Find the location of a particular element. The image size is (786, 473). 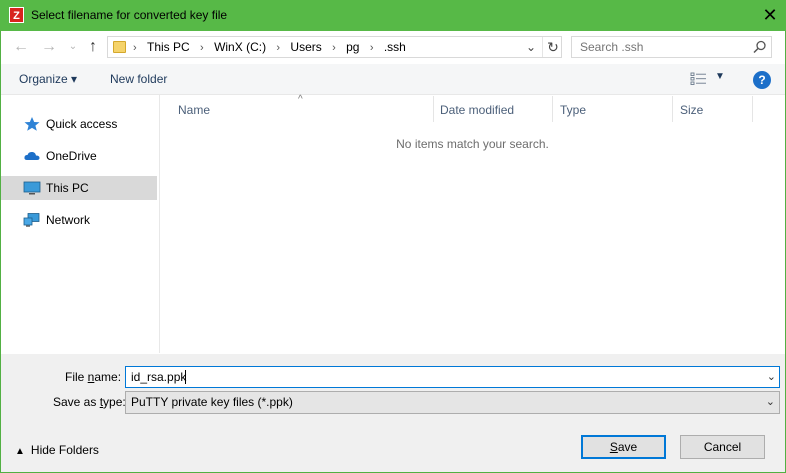

star-icon is located at coordinates (32, 124).